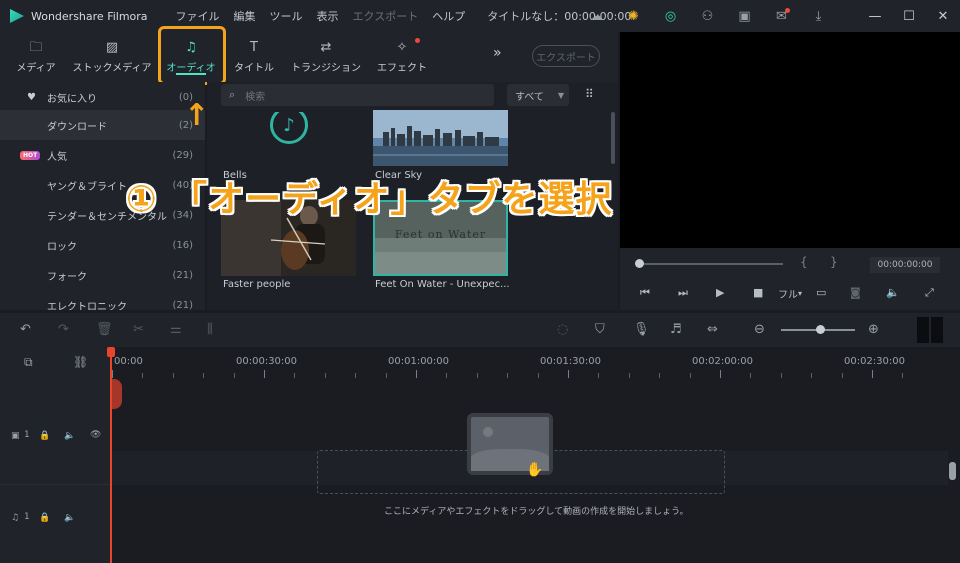 The height and width of the screenshot is (563, 960). Describe the element at coordinates (111, 455) in the screenshot. I see `playhead` at that location.